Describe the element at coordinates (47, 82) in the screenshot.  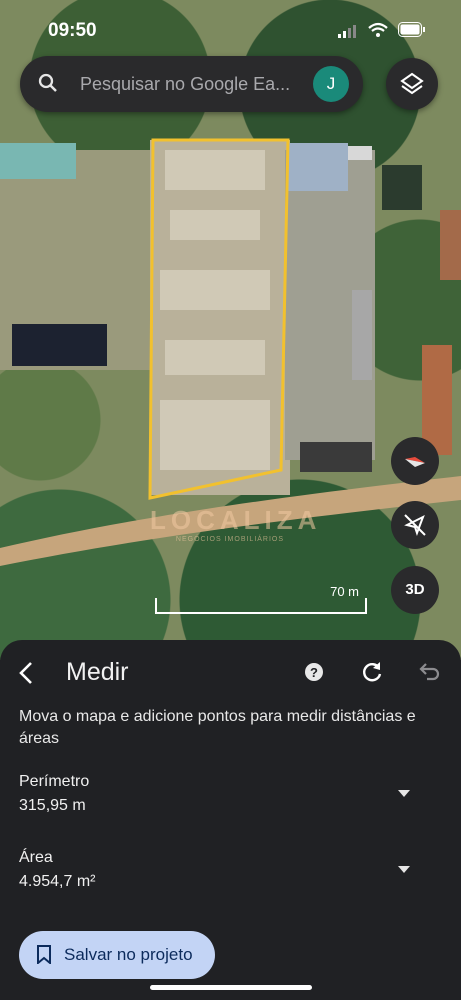
I see `search-icon` at that location.